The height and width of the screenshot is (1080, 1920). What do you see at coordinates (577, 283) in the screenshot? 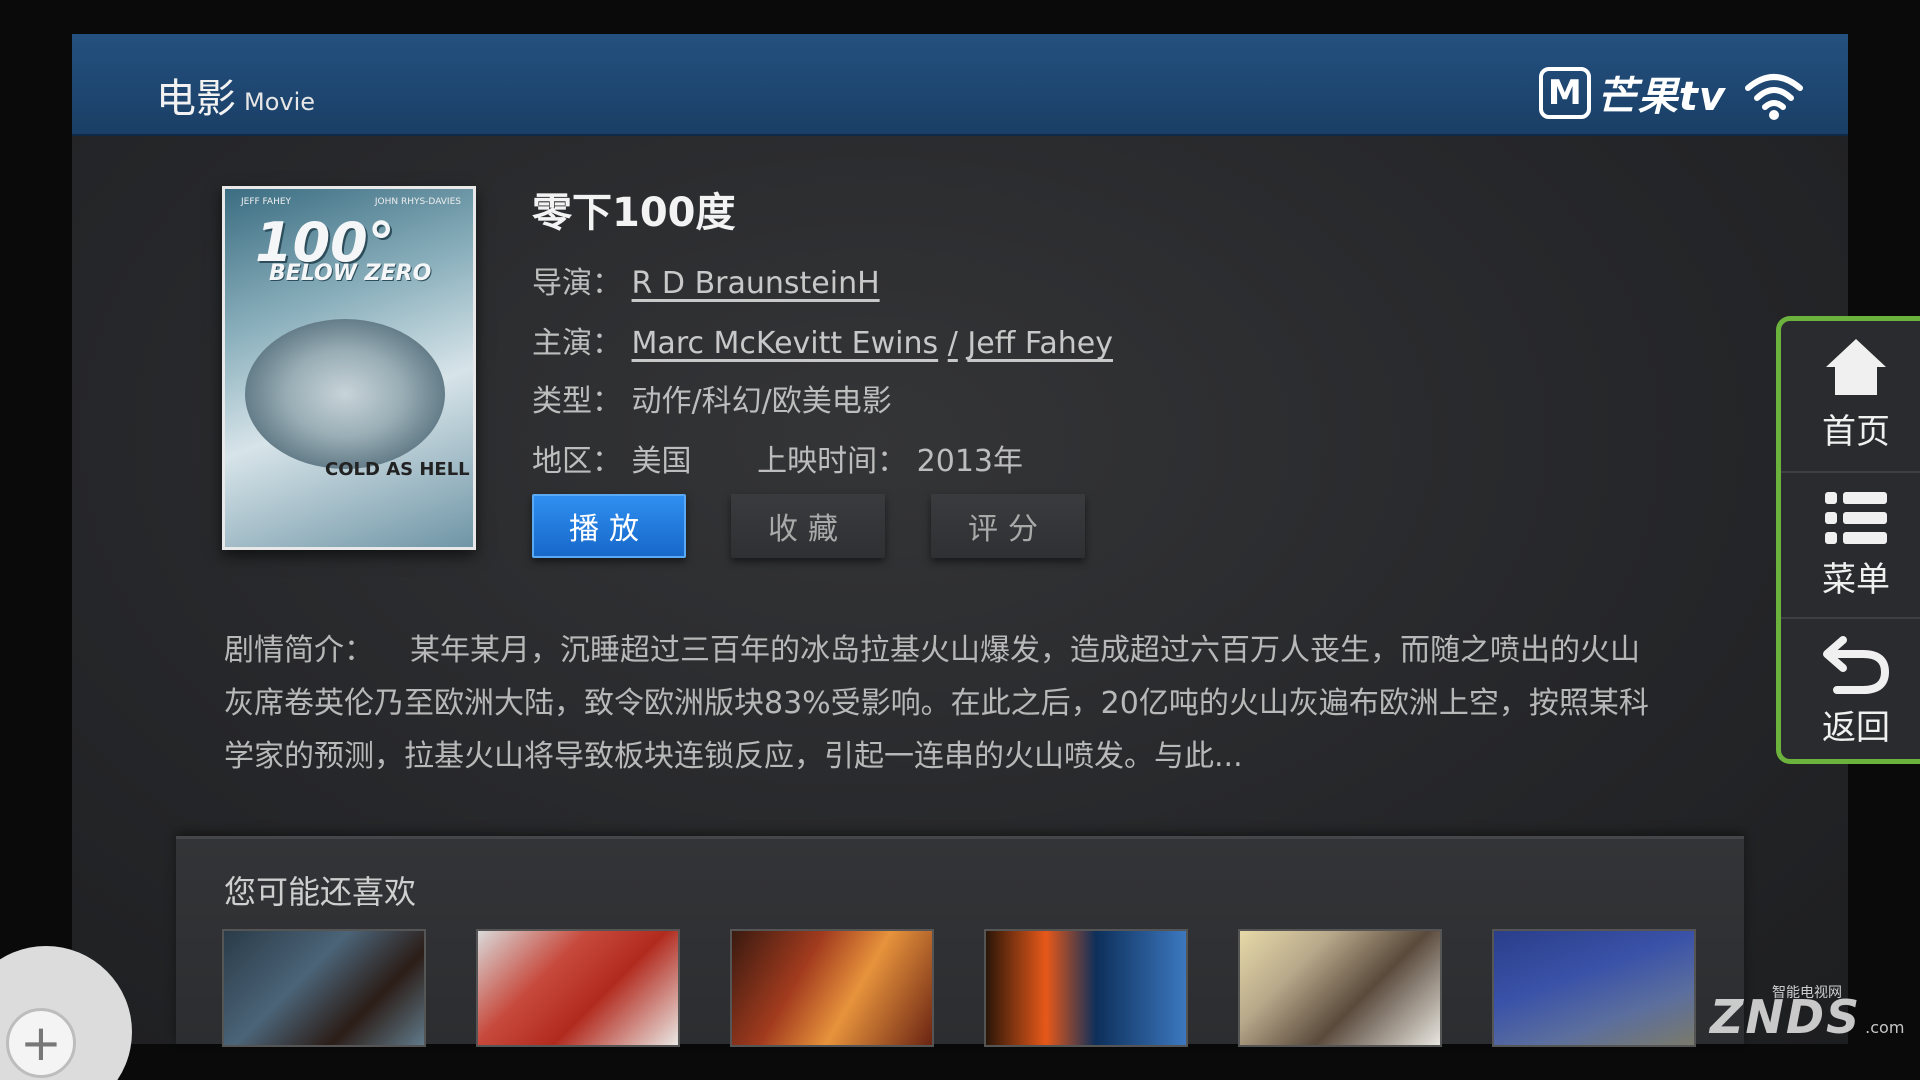
I see `director-label: 导演：` at bounding box center [577, 283].